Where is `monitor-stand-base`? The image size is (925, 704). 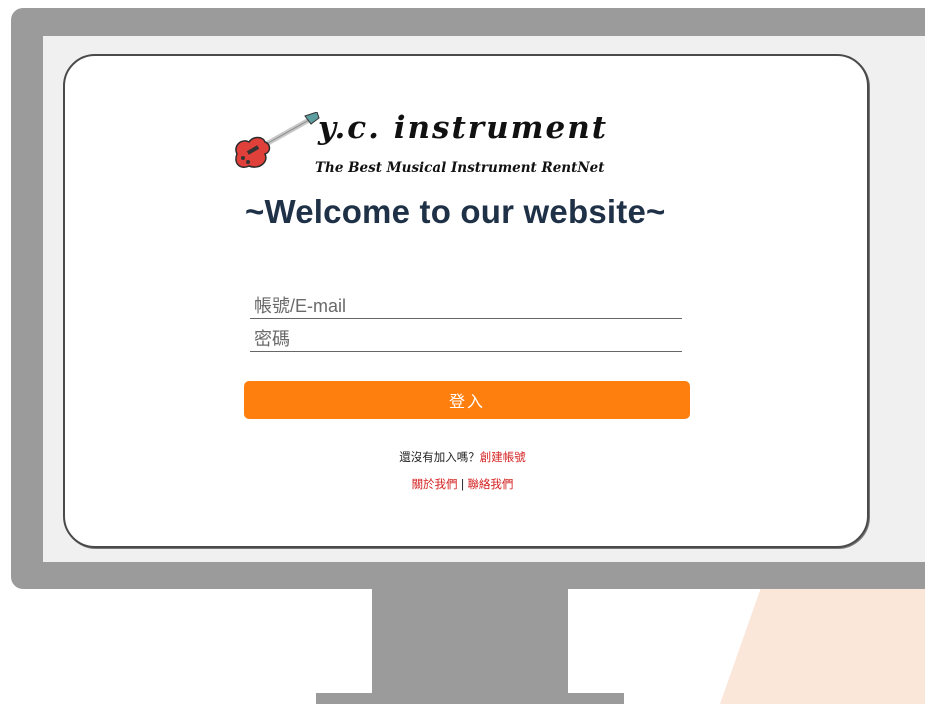 monitor-stand-base is located at coordinates (470, 698).